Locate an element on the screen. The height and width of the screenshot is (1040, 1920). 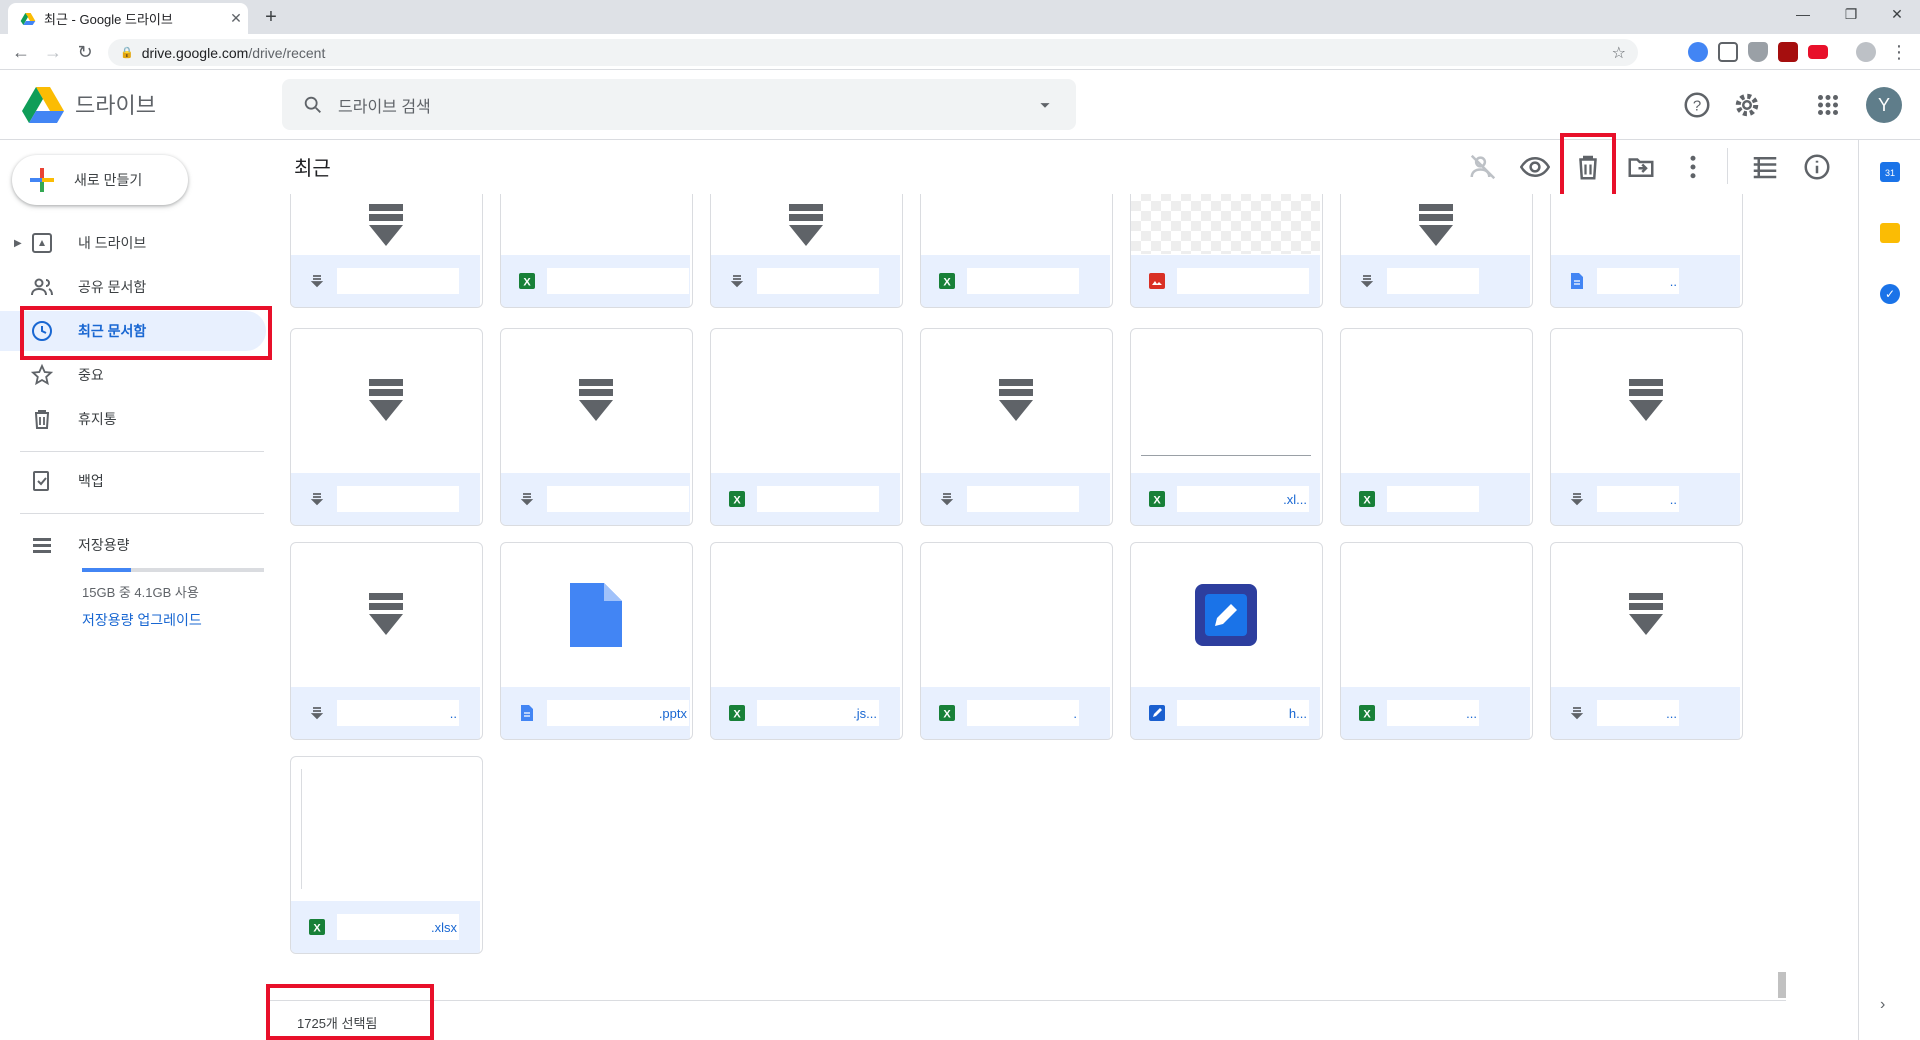
bookmark-star-icon: ☆ is located at coordinates (1619, 53).